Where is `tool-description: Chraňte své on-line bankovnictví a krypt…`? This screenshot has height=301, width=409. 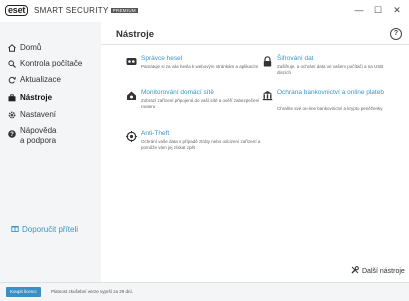 tool-description: Chraňte své on-line bankovnictví a krypt… is located at coordinates (330, 108).